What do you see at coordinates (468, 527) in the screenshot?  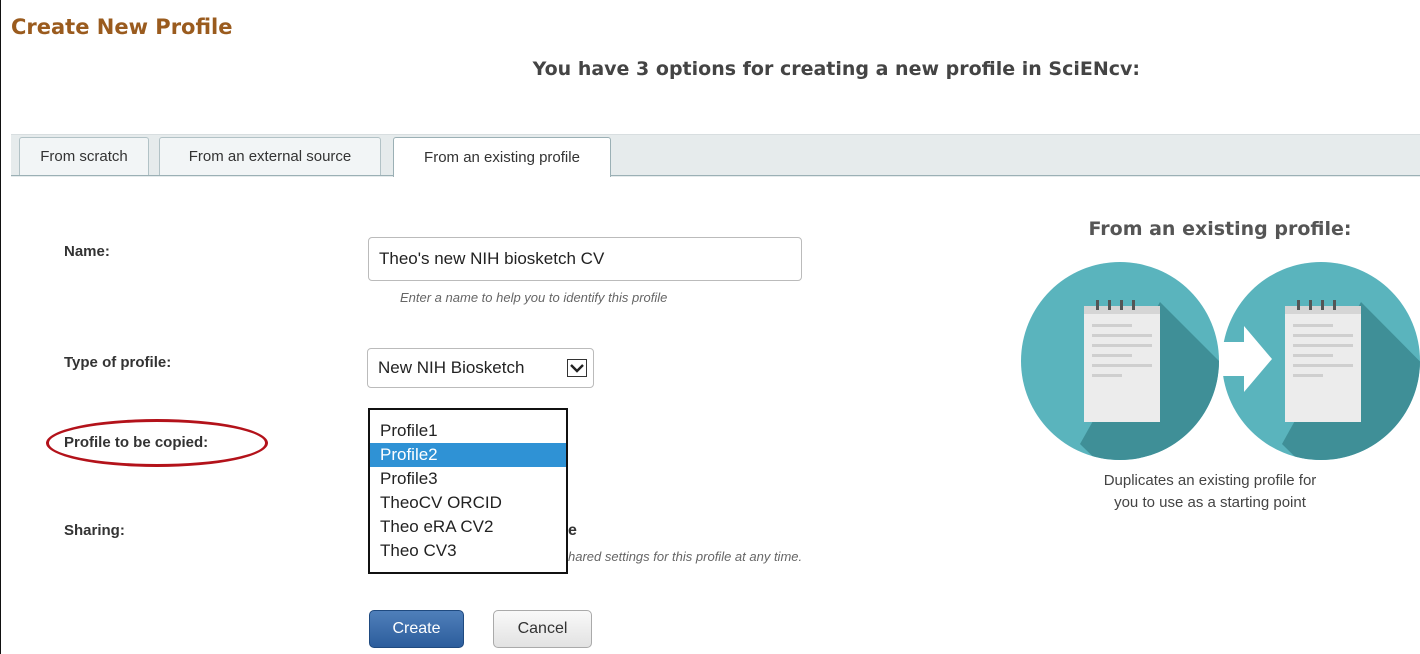 I see `dropdown-option-theo-era-cv2: Theo eRA CV2` at bounding box center [468, 527].